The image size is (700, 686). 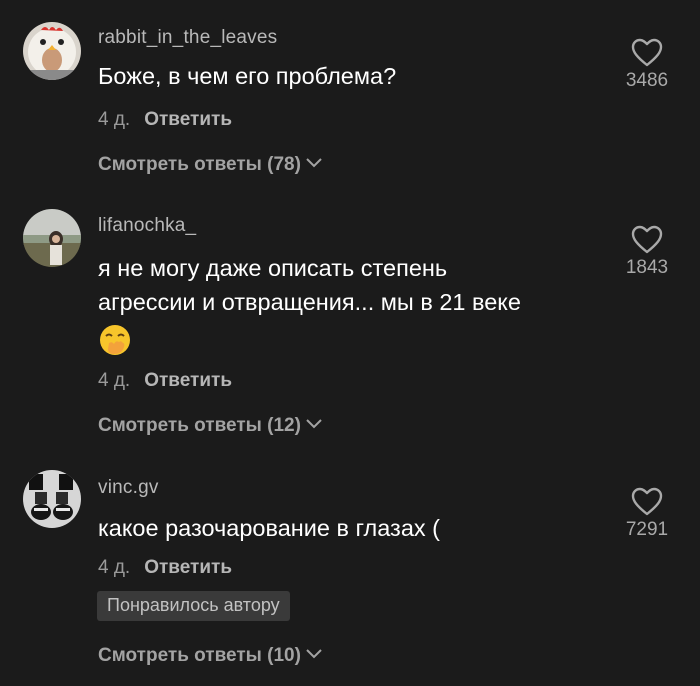 I want to click on like-box: 7291, so click(x=647, y=514).